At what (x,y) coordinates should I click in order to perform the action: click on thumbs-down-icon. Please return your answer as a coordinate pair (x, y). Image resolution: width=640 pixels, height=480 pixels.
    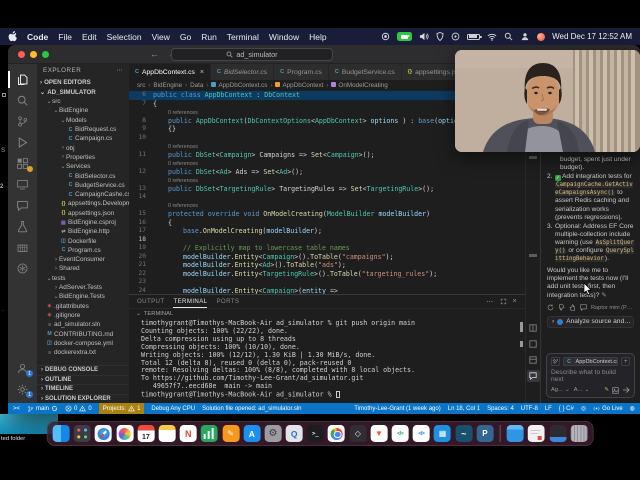
    Looking at the image, I should click on (561, 307).